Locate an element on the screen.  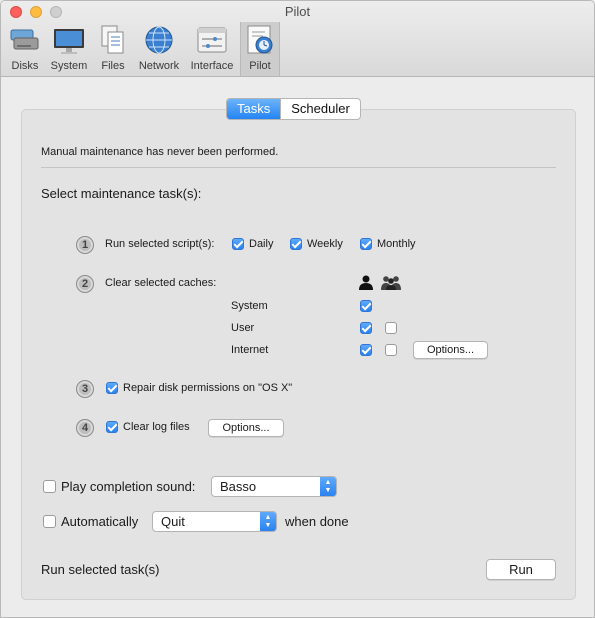
step-number-4: 4 is located at coordinates (85, 428).